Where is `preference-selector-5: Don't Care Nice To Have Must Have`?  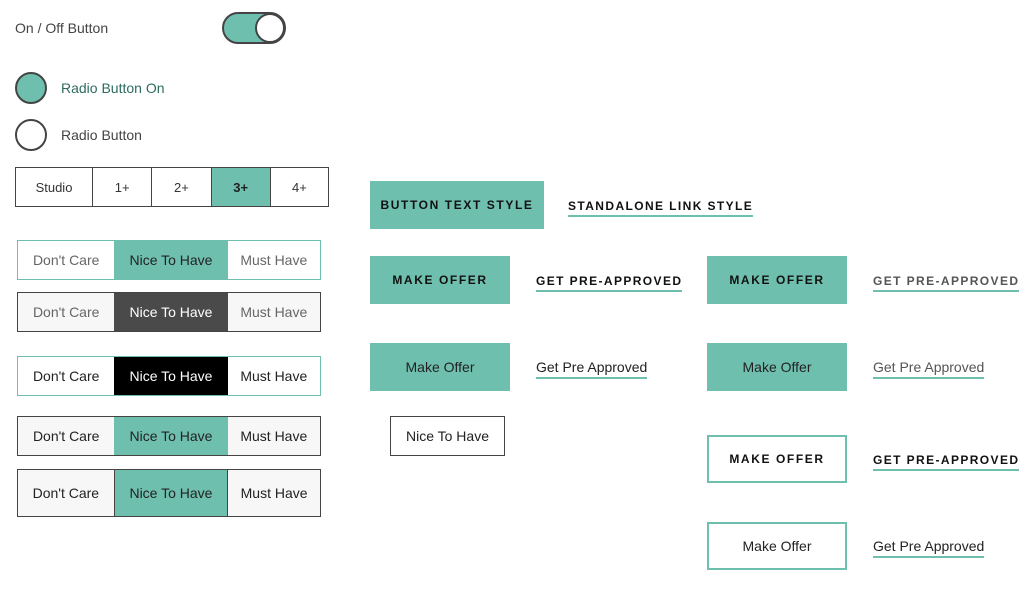
preference-selector-5: Don't Care Nice To Have Must Have is located at coordinates (169, 493).